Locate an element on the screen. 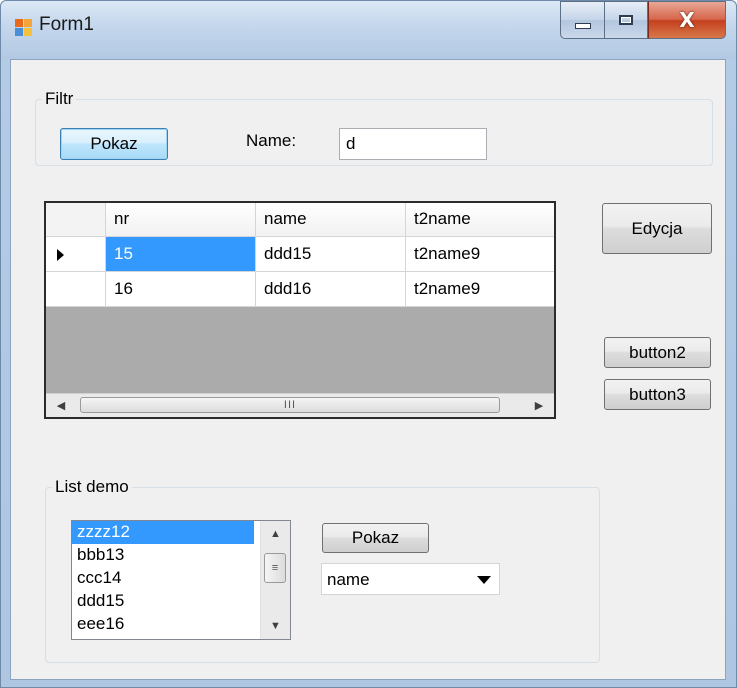  list-demo-group-label: List demo is located at coordinates (92, 487).